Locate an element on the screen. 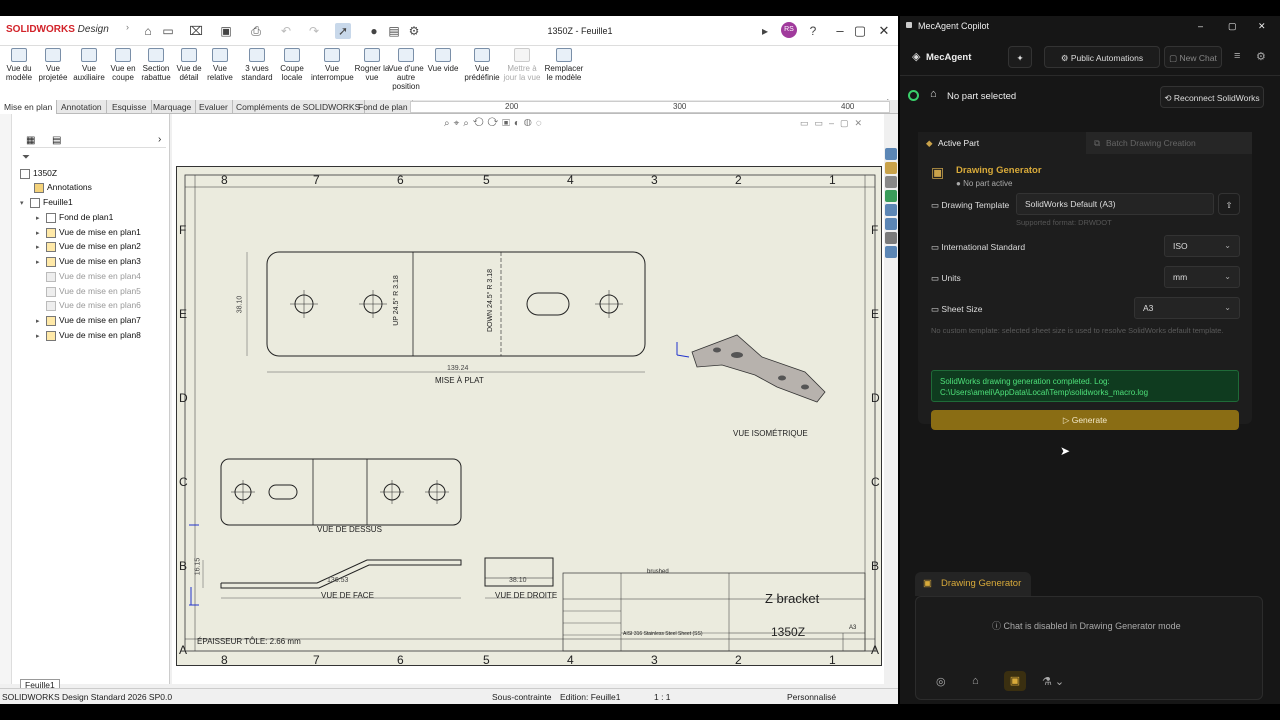 The image size is (1280, 720). flask-icon: ⚗ ⌄ is located at coordinates (1053, 681).